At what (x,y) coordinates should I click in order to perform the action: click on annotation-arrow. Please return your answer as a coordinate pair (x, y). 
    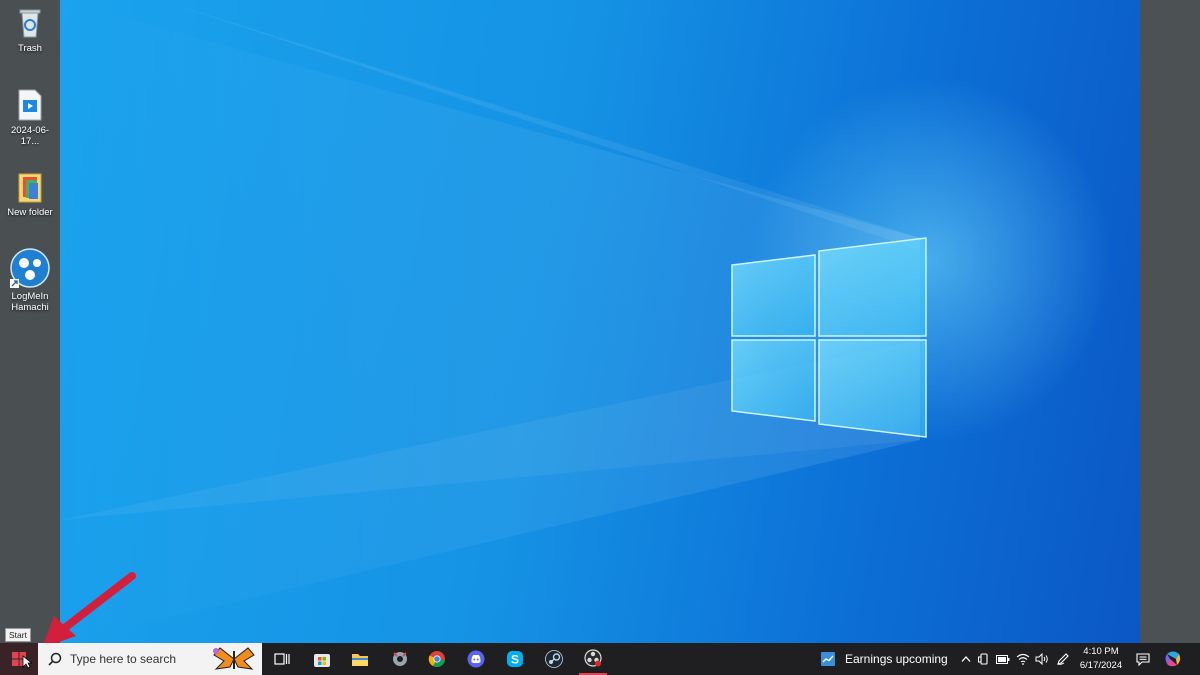
    Looking at the image, I should click on (89, 610).